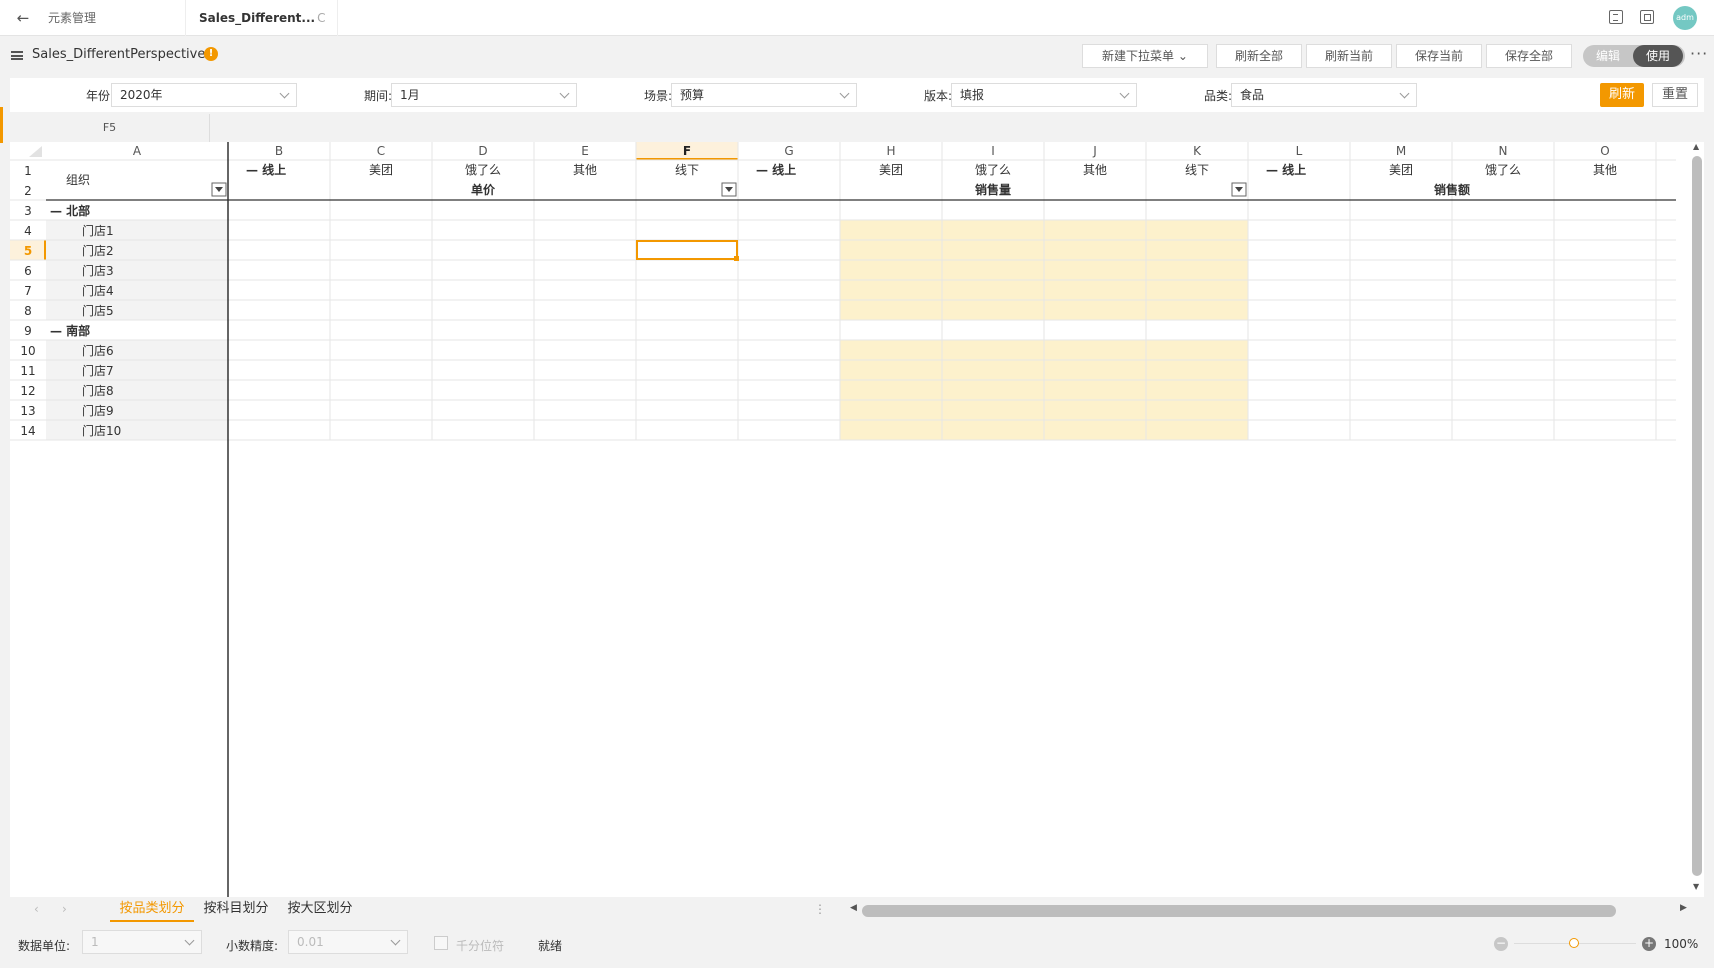 The height and width of the screenshot is (968, 1714). What do you see at coordinates (1605, 170) in the screenshot?
I see `column-header-cell: 其他` at bounding box center [1605, 170].